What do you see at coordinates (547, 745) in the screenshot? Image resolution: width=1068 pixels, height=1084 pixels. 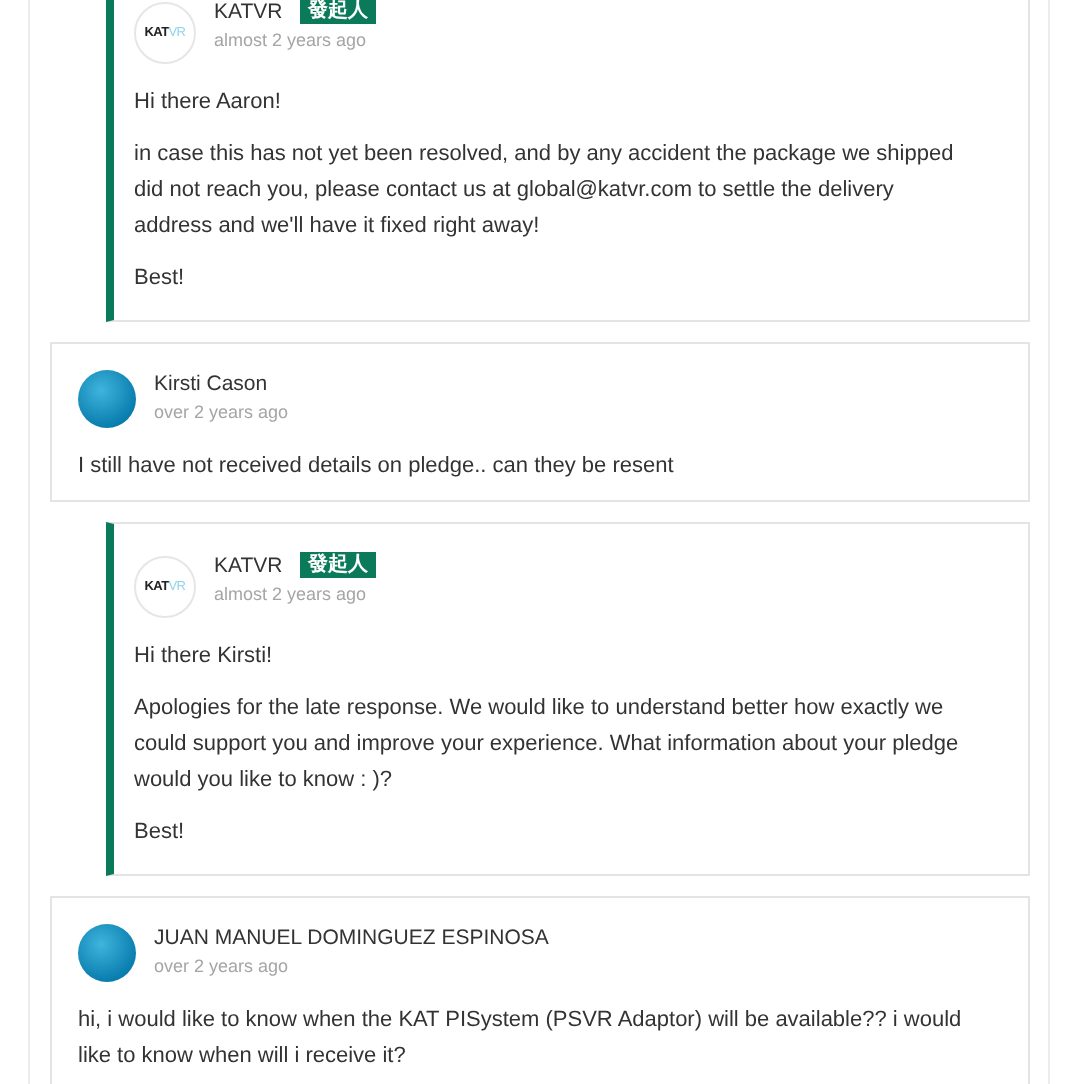 I see `comment-text: Apologies for the late response. We would like to understand better how exactly we could support you and improve your experience. What information about your pledge would you like to know : )?` at bounding box center [547, 745].